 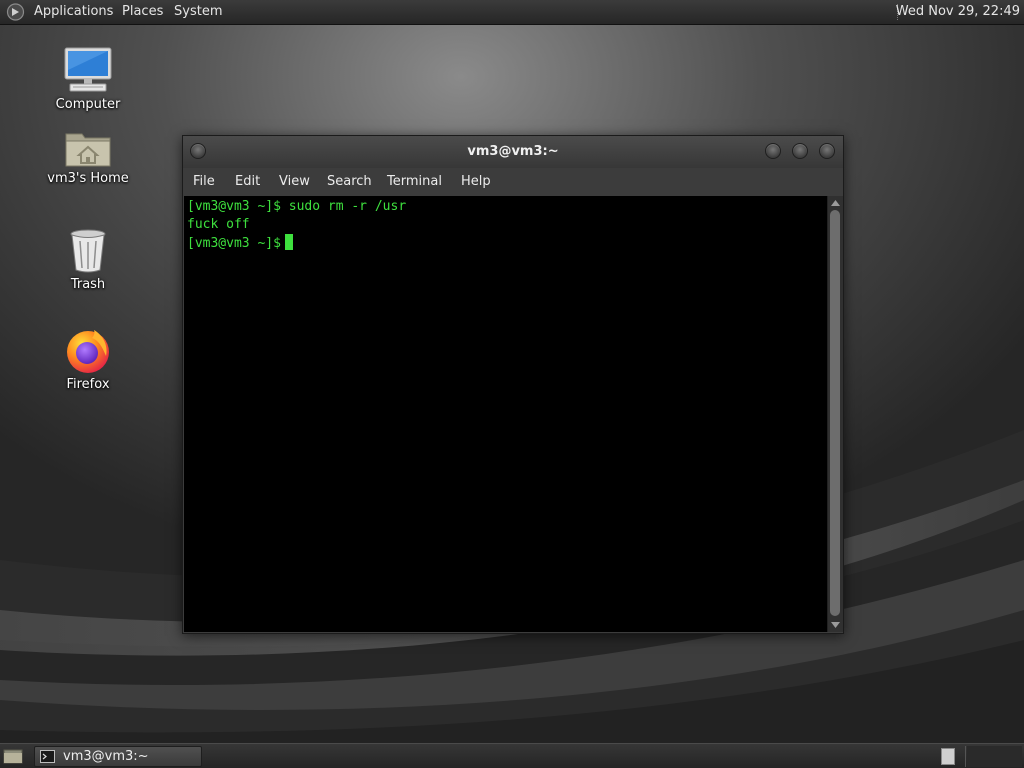 What do you see at coordinates (198, 12) in the screenshot?
I see `system-menu: System` at bounding box center [198, 12].